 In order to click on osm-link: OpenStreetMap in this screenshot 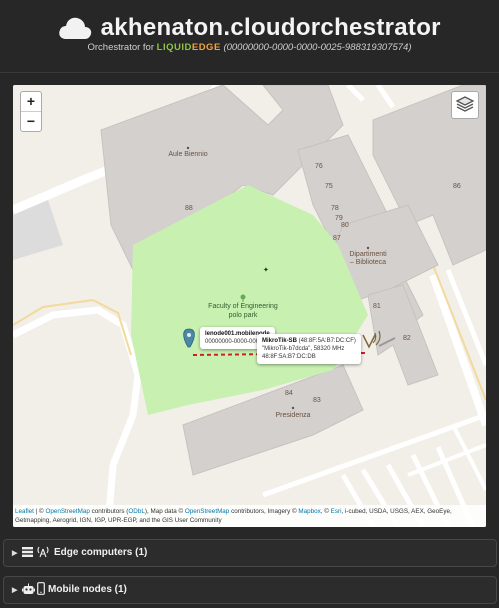, I will do `click(67, 511)`.